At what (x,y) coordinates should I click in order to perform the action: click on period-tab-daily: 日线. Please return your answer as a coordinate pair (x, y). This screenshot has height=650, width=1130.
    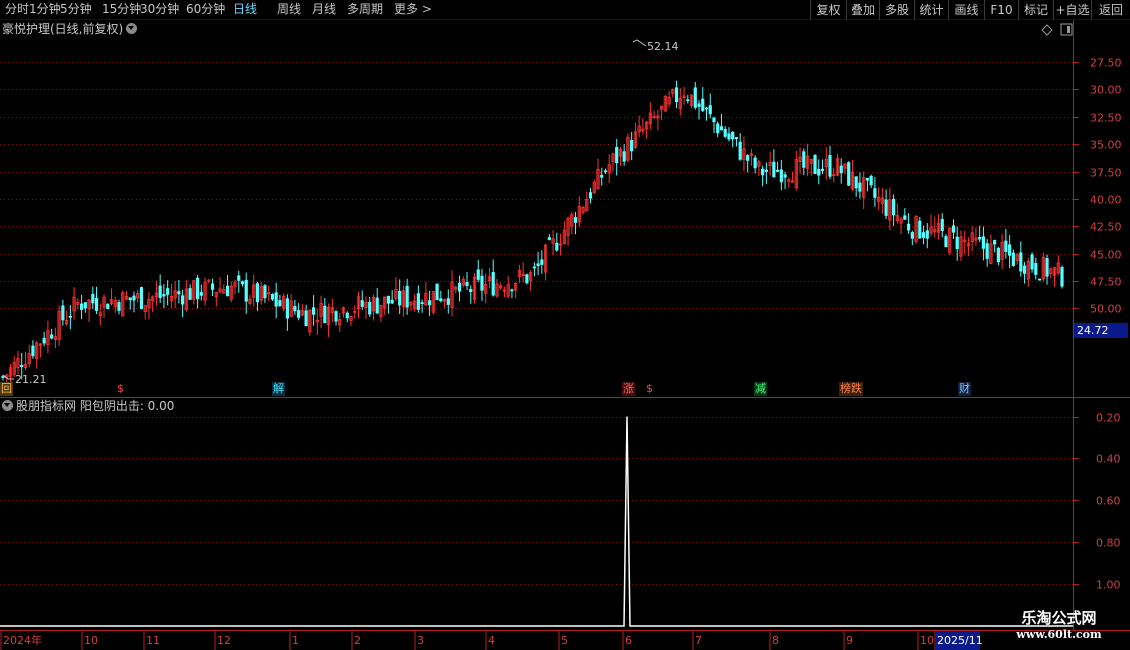
    Looking at the image, I should click on (245, 9).